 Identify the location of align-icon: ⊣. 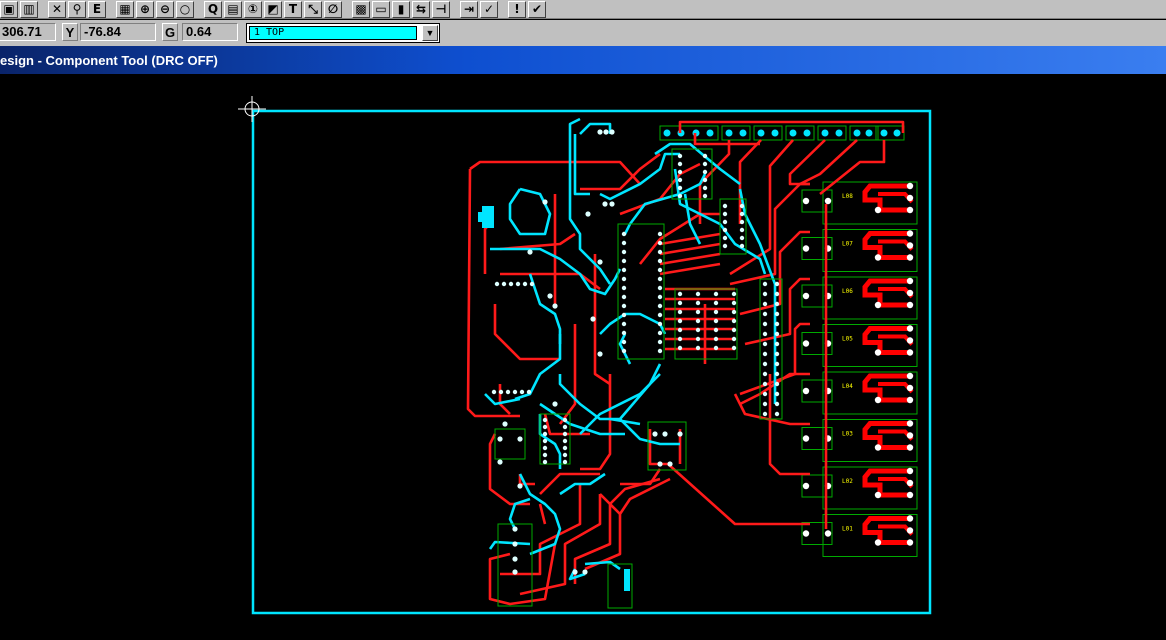
(441, 9).